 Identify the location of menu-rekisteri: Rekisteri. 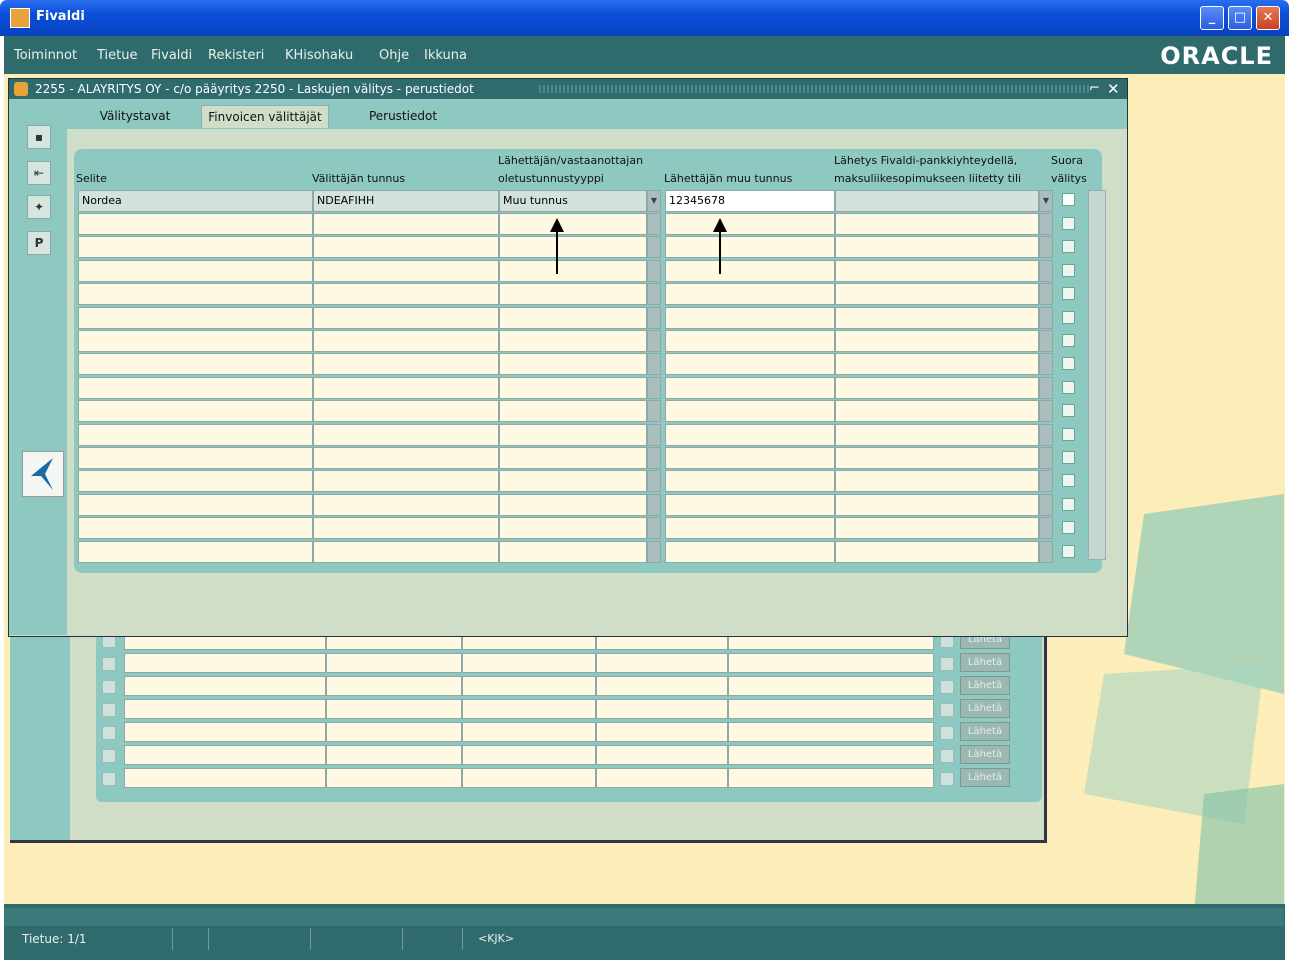
(236, 55).